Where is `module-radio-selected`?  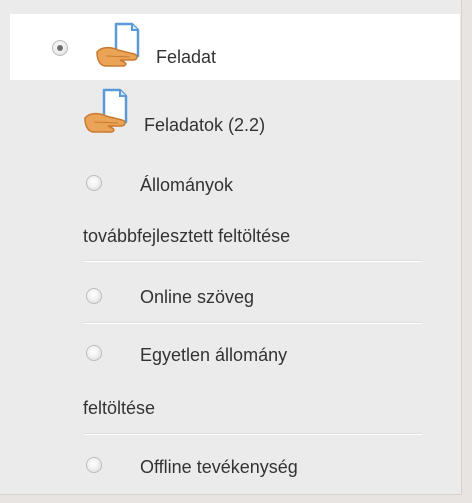
module-radio-selected is located at coordinates (60, 48).